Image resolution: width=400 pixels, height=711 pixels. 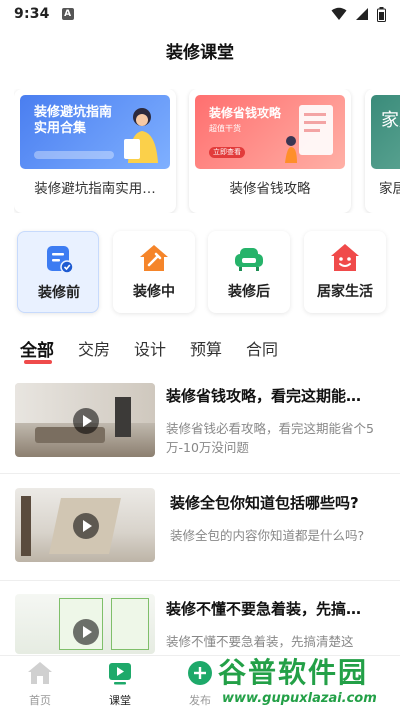 I want to click on notes-icon, so click(x=60, y=260).